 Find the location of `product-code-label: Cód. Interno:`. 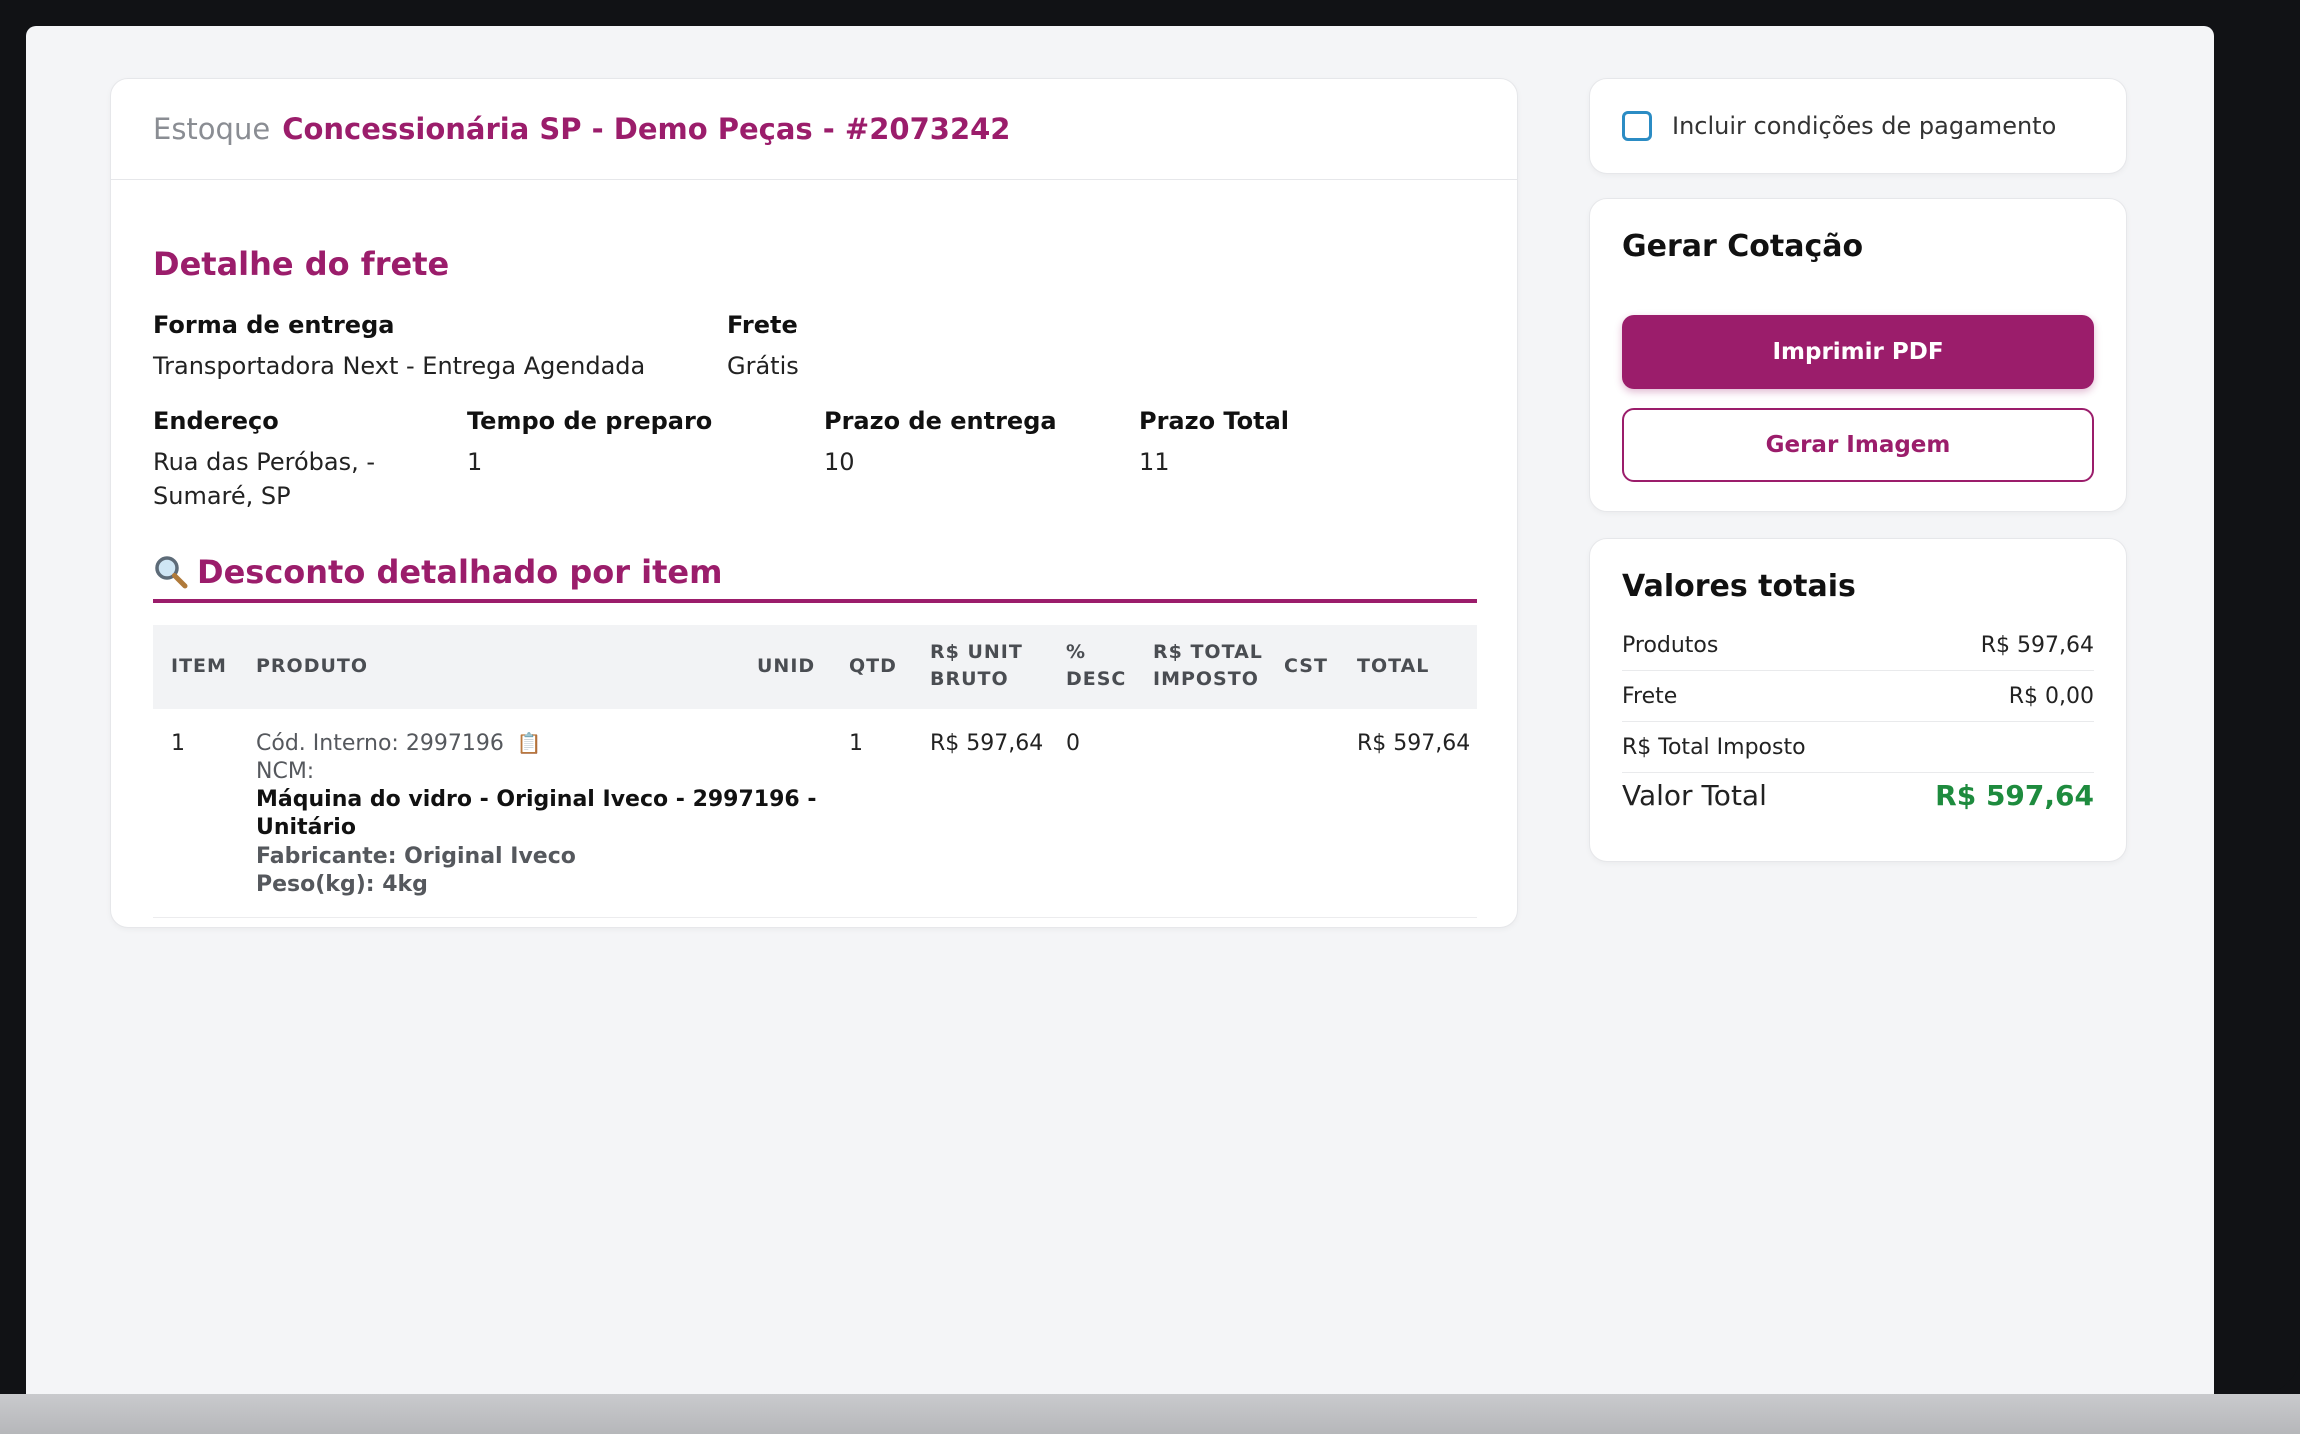

product-code-label: Cód. Interno: is located at coordinates (327, 743).